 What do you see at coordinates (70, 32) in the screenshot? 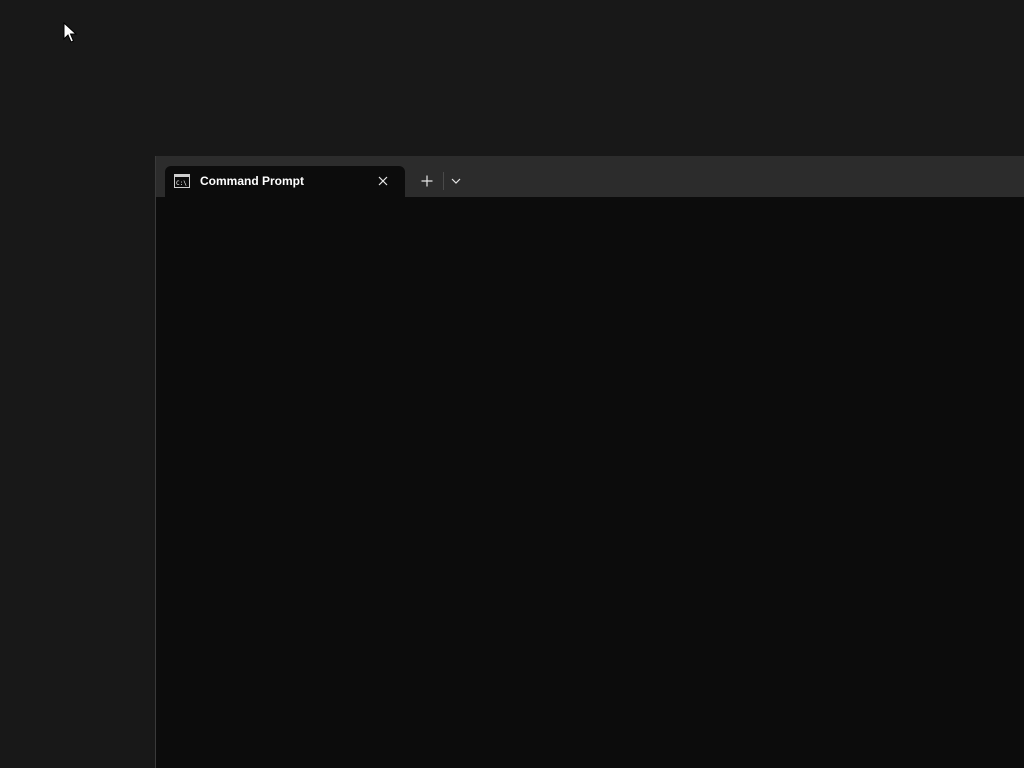
I see `mouse-pointer-icon` at bounding box center [70, 32].